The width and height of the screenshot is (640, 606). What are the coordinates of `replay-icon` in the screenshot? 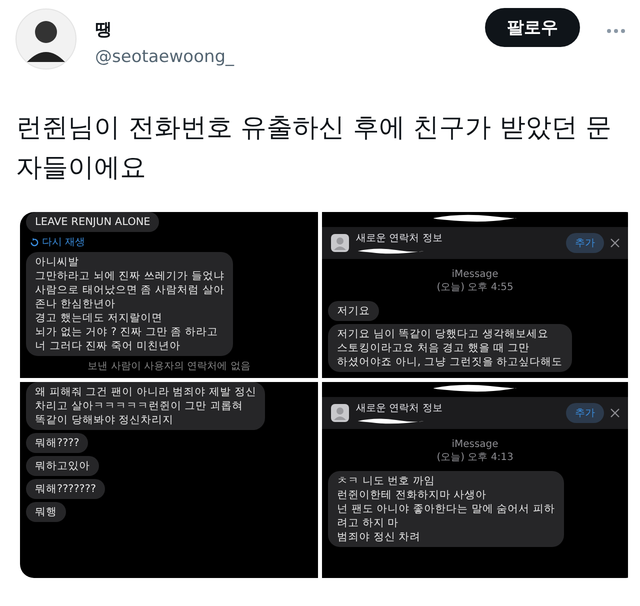 It's located at (34, 242).